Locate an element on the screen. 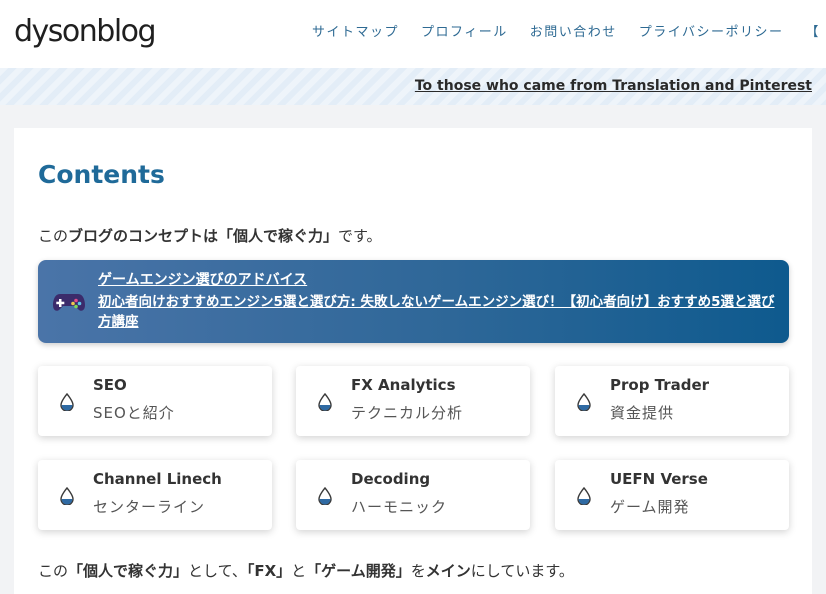 Image resolution: width=826 pixels, height=594 pixels. footer-b2: 「FX」 is located at coordinates (269, 571).